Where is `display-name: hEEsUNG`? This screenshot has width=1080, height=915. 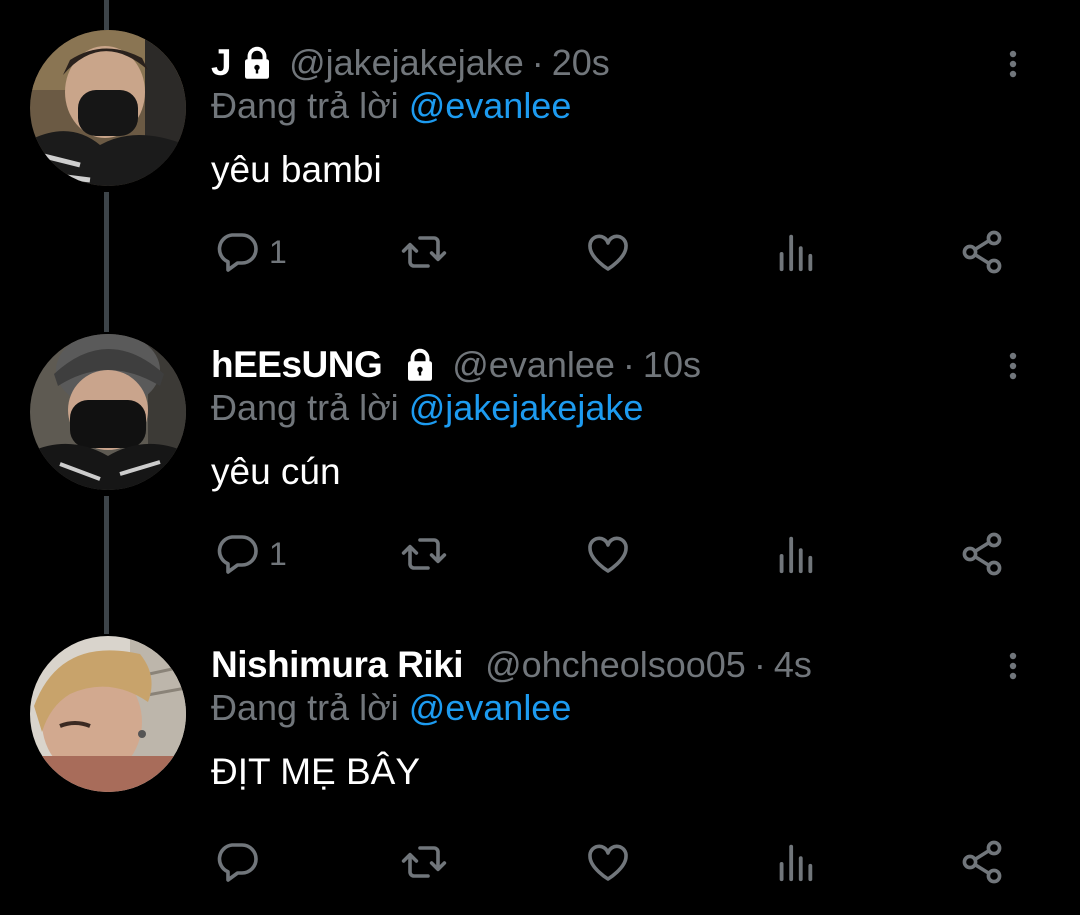 display-name: hEEsUNG is located at coordinates (297, 365).